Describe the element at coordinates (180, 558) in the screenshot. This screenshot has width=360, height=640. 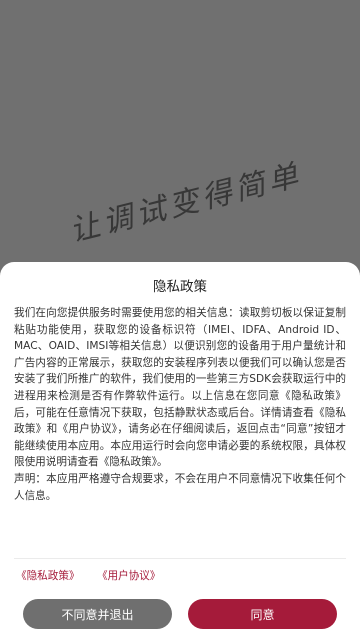
I see `divider` at that location.